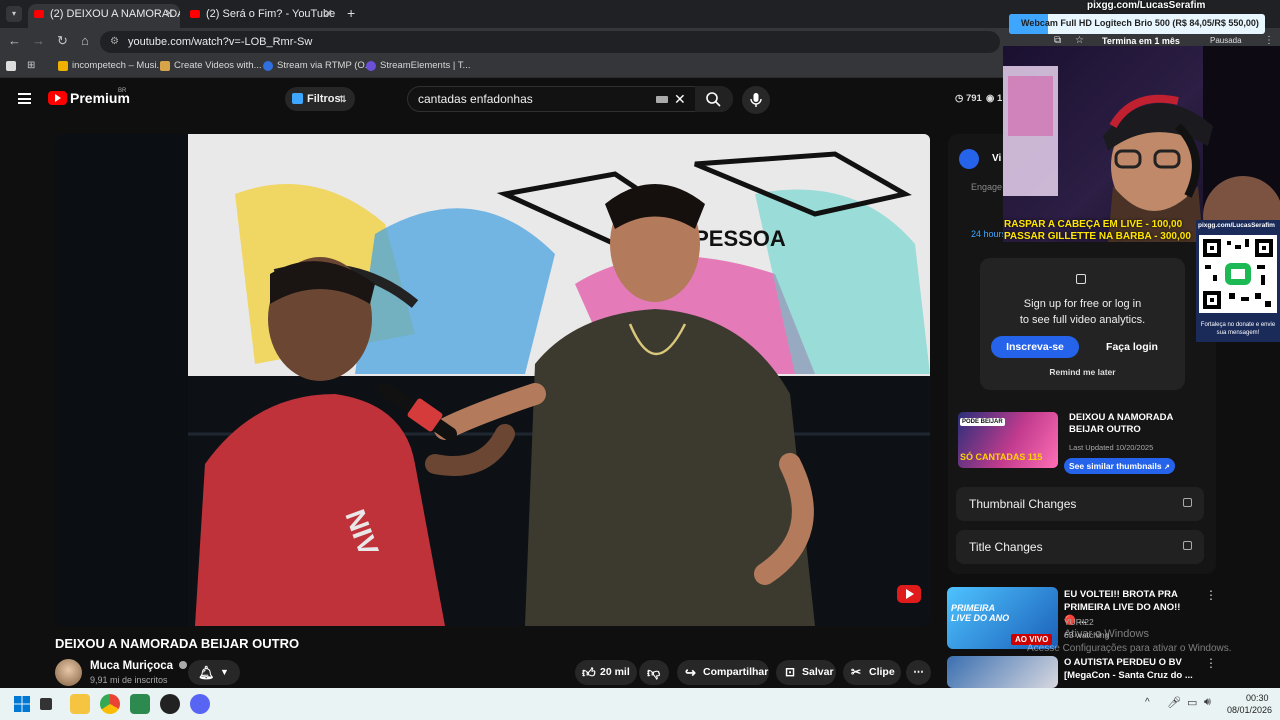  Describe the element at coordinates (1249, 710) in the screenshot. I see `clock-date: 08/01/2026` at that location.